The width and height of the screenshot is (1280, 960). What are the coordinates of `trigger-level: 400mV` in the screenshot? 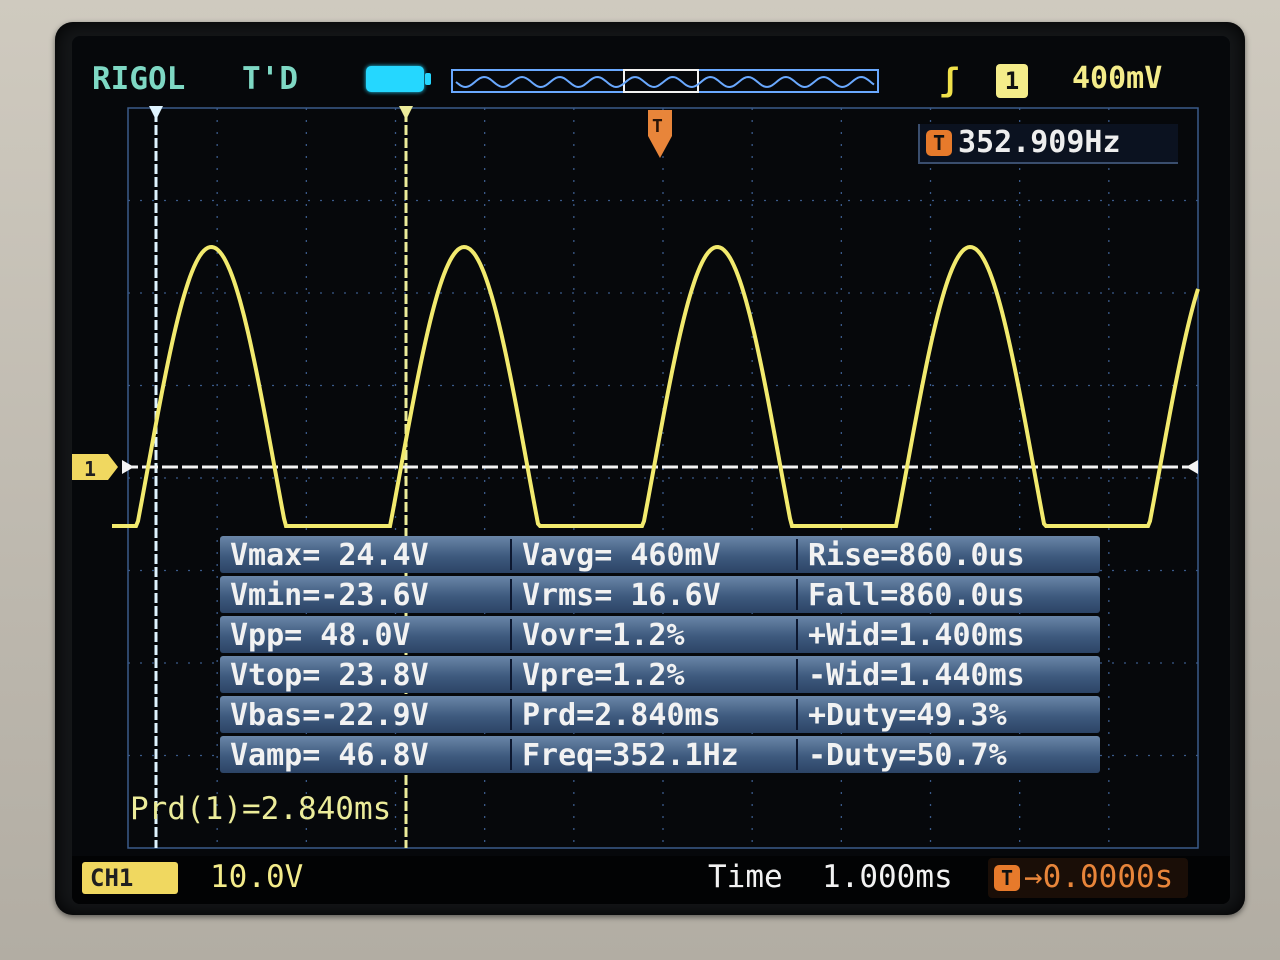 It's located at (1117, 78).